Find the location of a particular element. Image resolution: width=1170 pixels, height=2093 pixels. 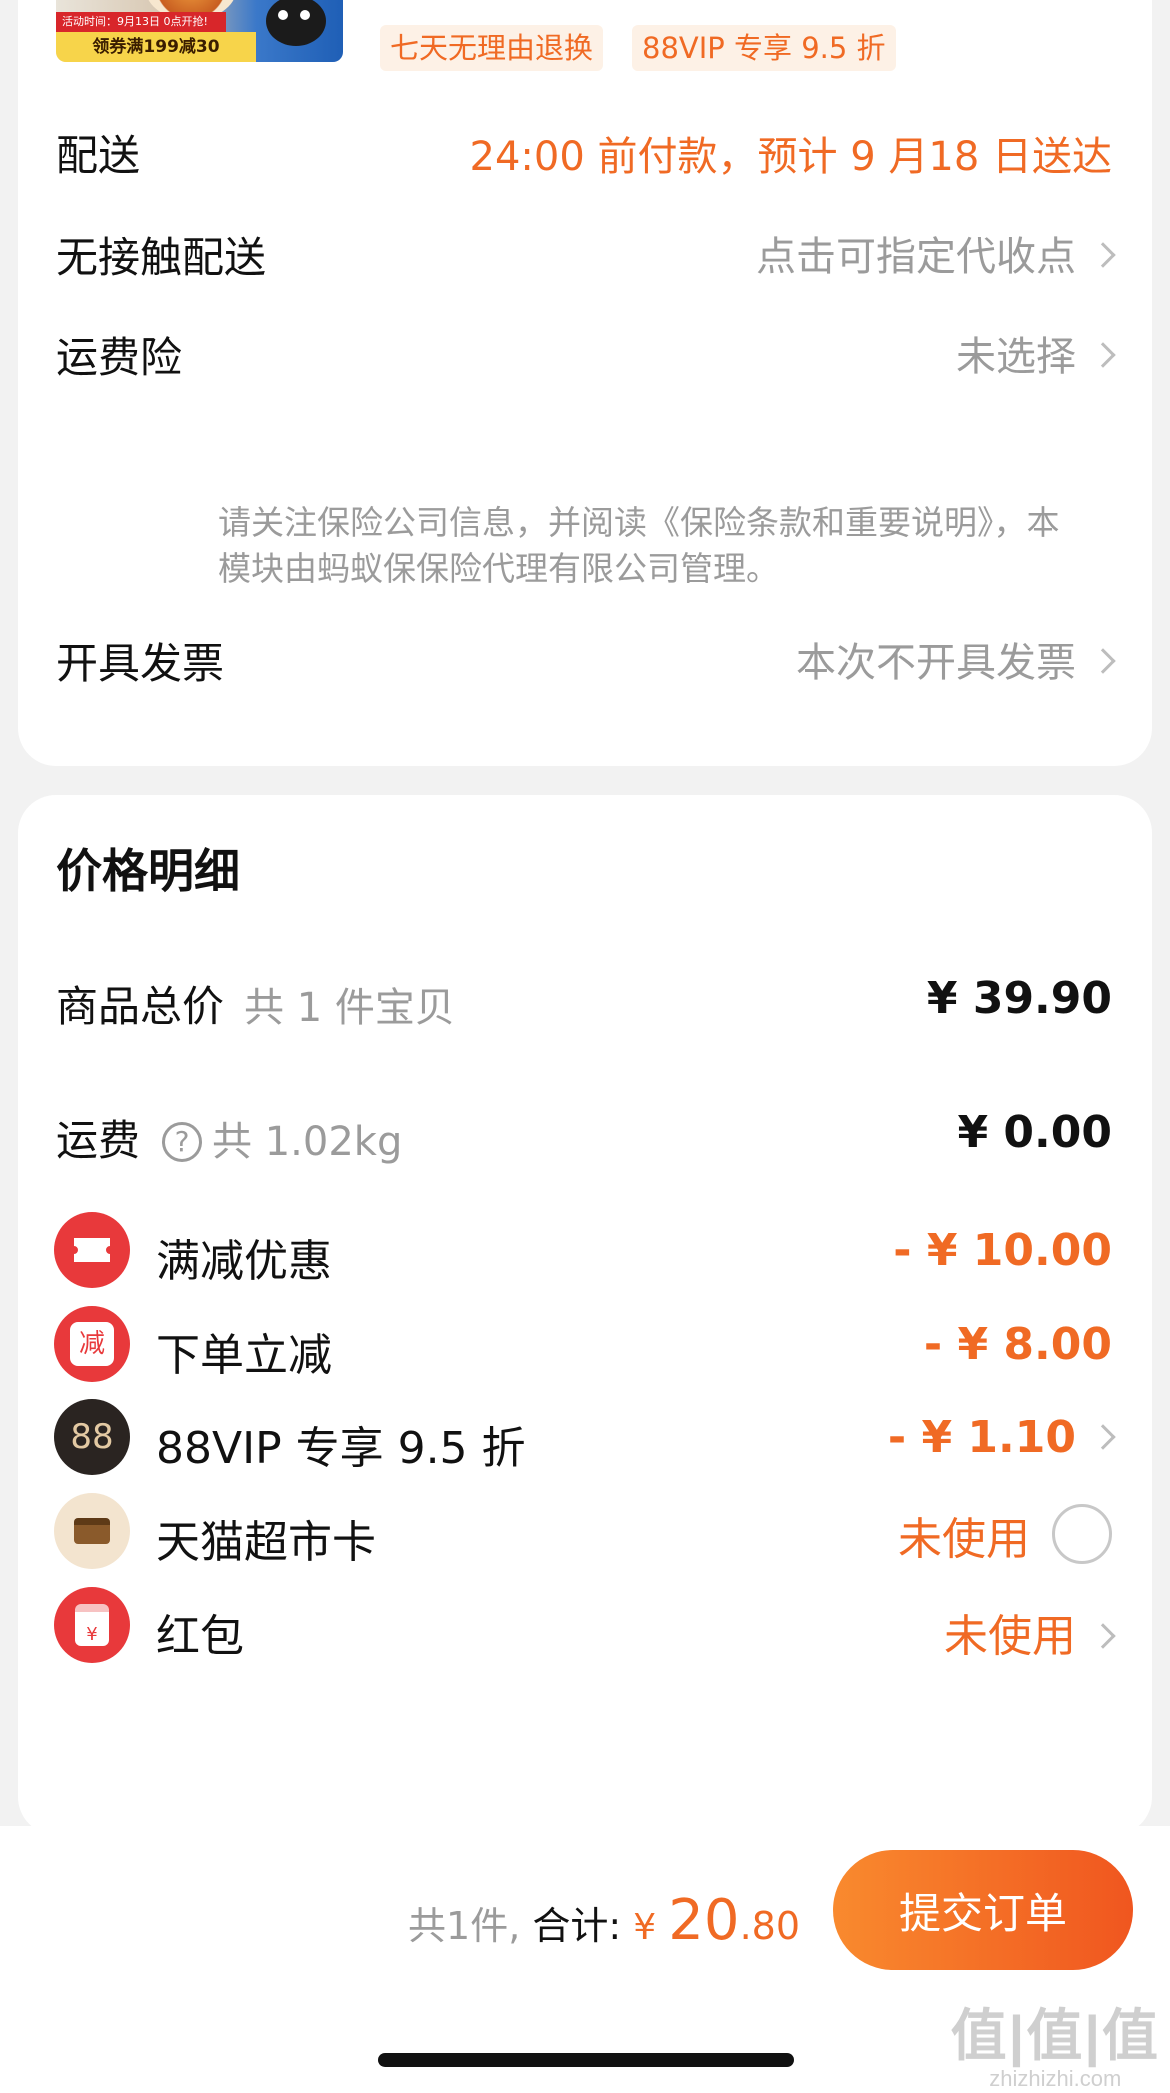

full-reduction-value: - ¥ 10.00 is located at coordinates (1002, 1250).